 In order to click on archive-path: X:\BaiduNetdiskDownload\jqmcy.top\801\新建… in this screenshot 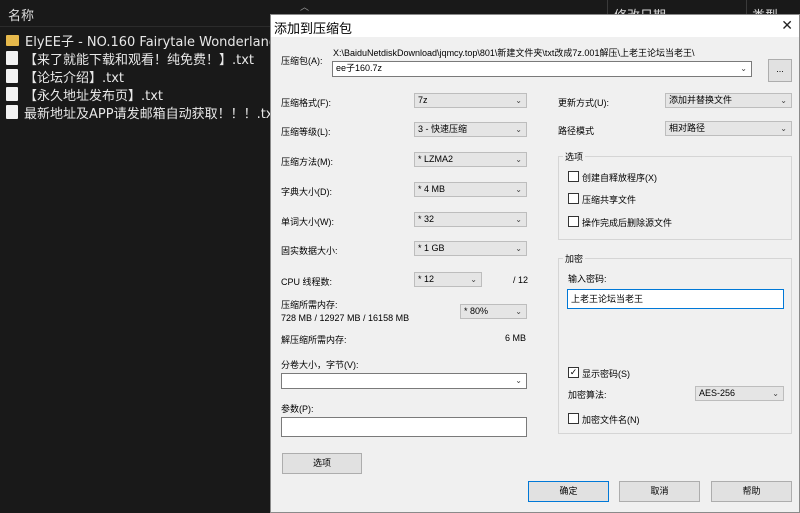, I will do `click(514, 53)`.